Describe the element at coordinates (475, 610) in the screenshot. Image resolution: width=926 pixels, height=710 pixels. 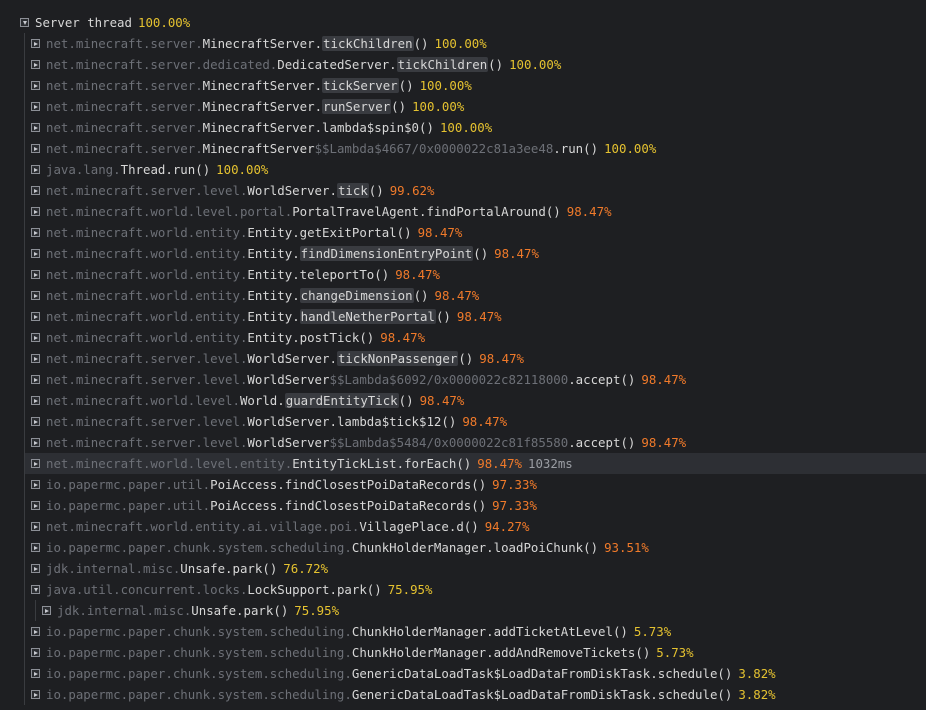
I see `tree-row: jdk.internal.misc. Unsafe. park() 75.95%` at that location.